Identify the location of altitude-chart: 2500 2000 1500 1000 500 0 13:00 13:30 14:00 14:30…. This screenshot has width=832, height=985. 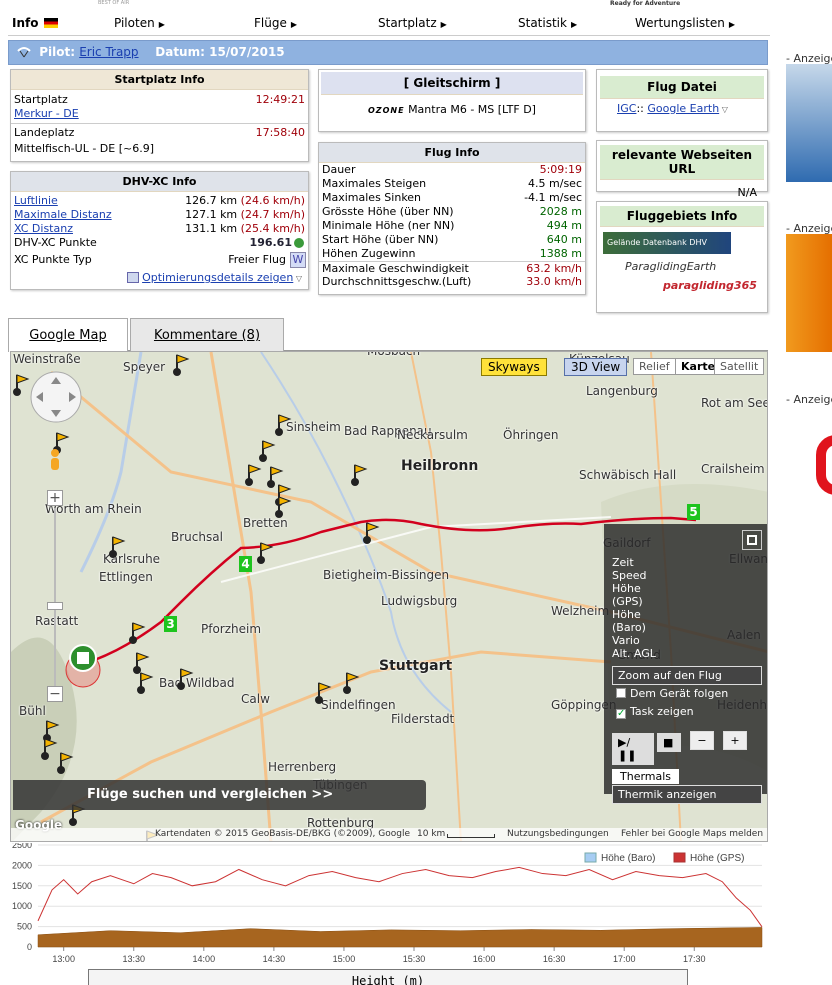
(389, 905).